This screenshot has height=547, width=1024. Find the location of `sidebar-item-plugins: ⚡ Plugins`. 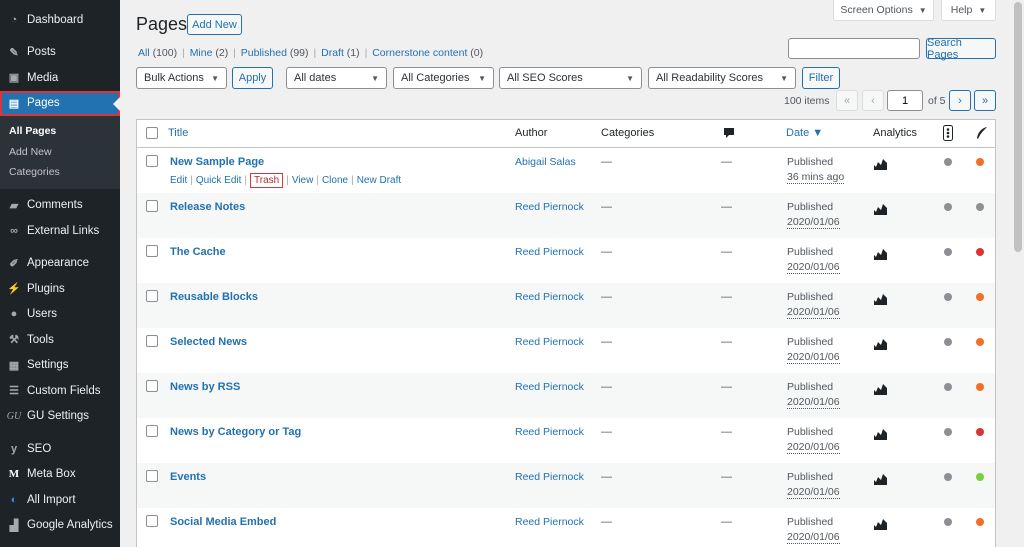

sidebar-item-plugins: ⚡ Plugins is located at coordinates (60, 289).